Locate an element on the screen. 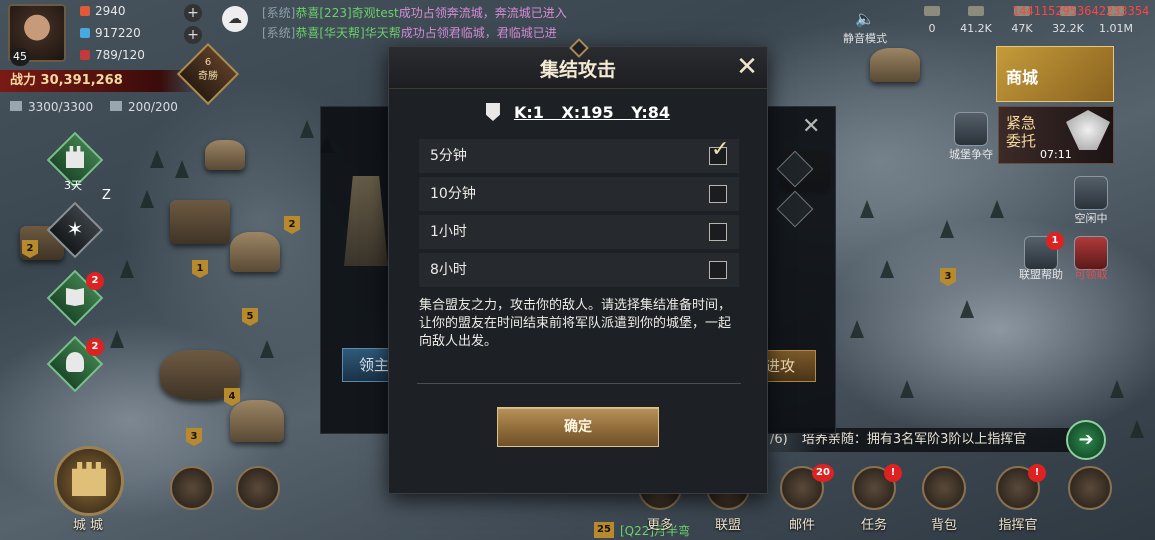  top-resource-value: 41.2K is located at coordinates (976, 28).